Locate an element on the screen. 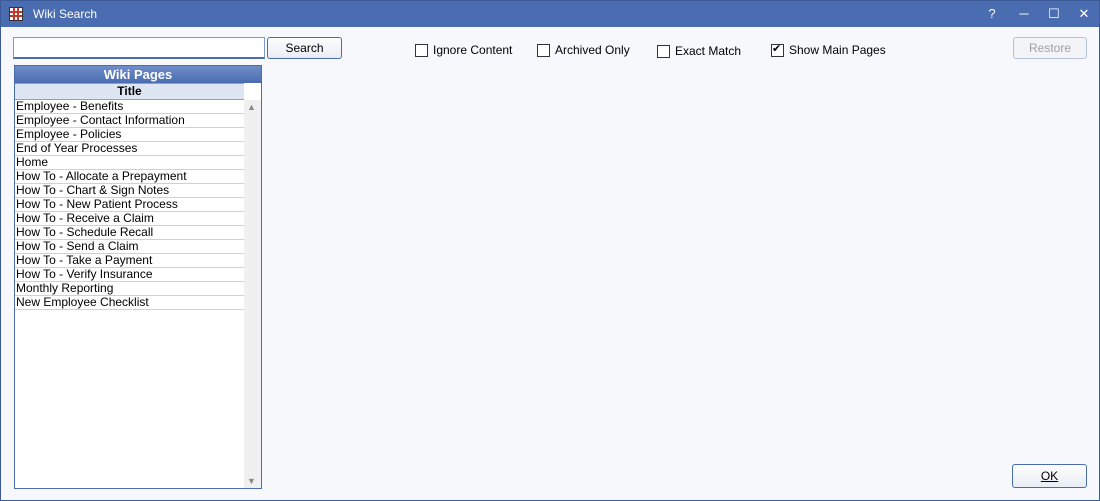 The height and width of the screenshot is (501, 1100). table-row: End of Year Processes is located at coordinates (129, 149).